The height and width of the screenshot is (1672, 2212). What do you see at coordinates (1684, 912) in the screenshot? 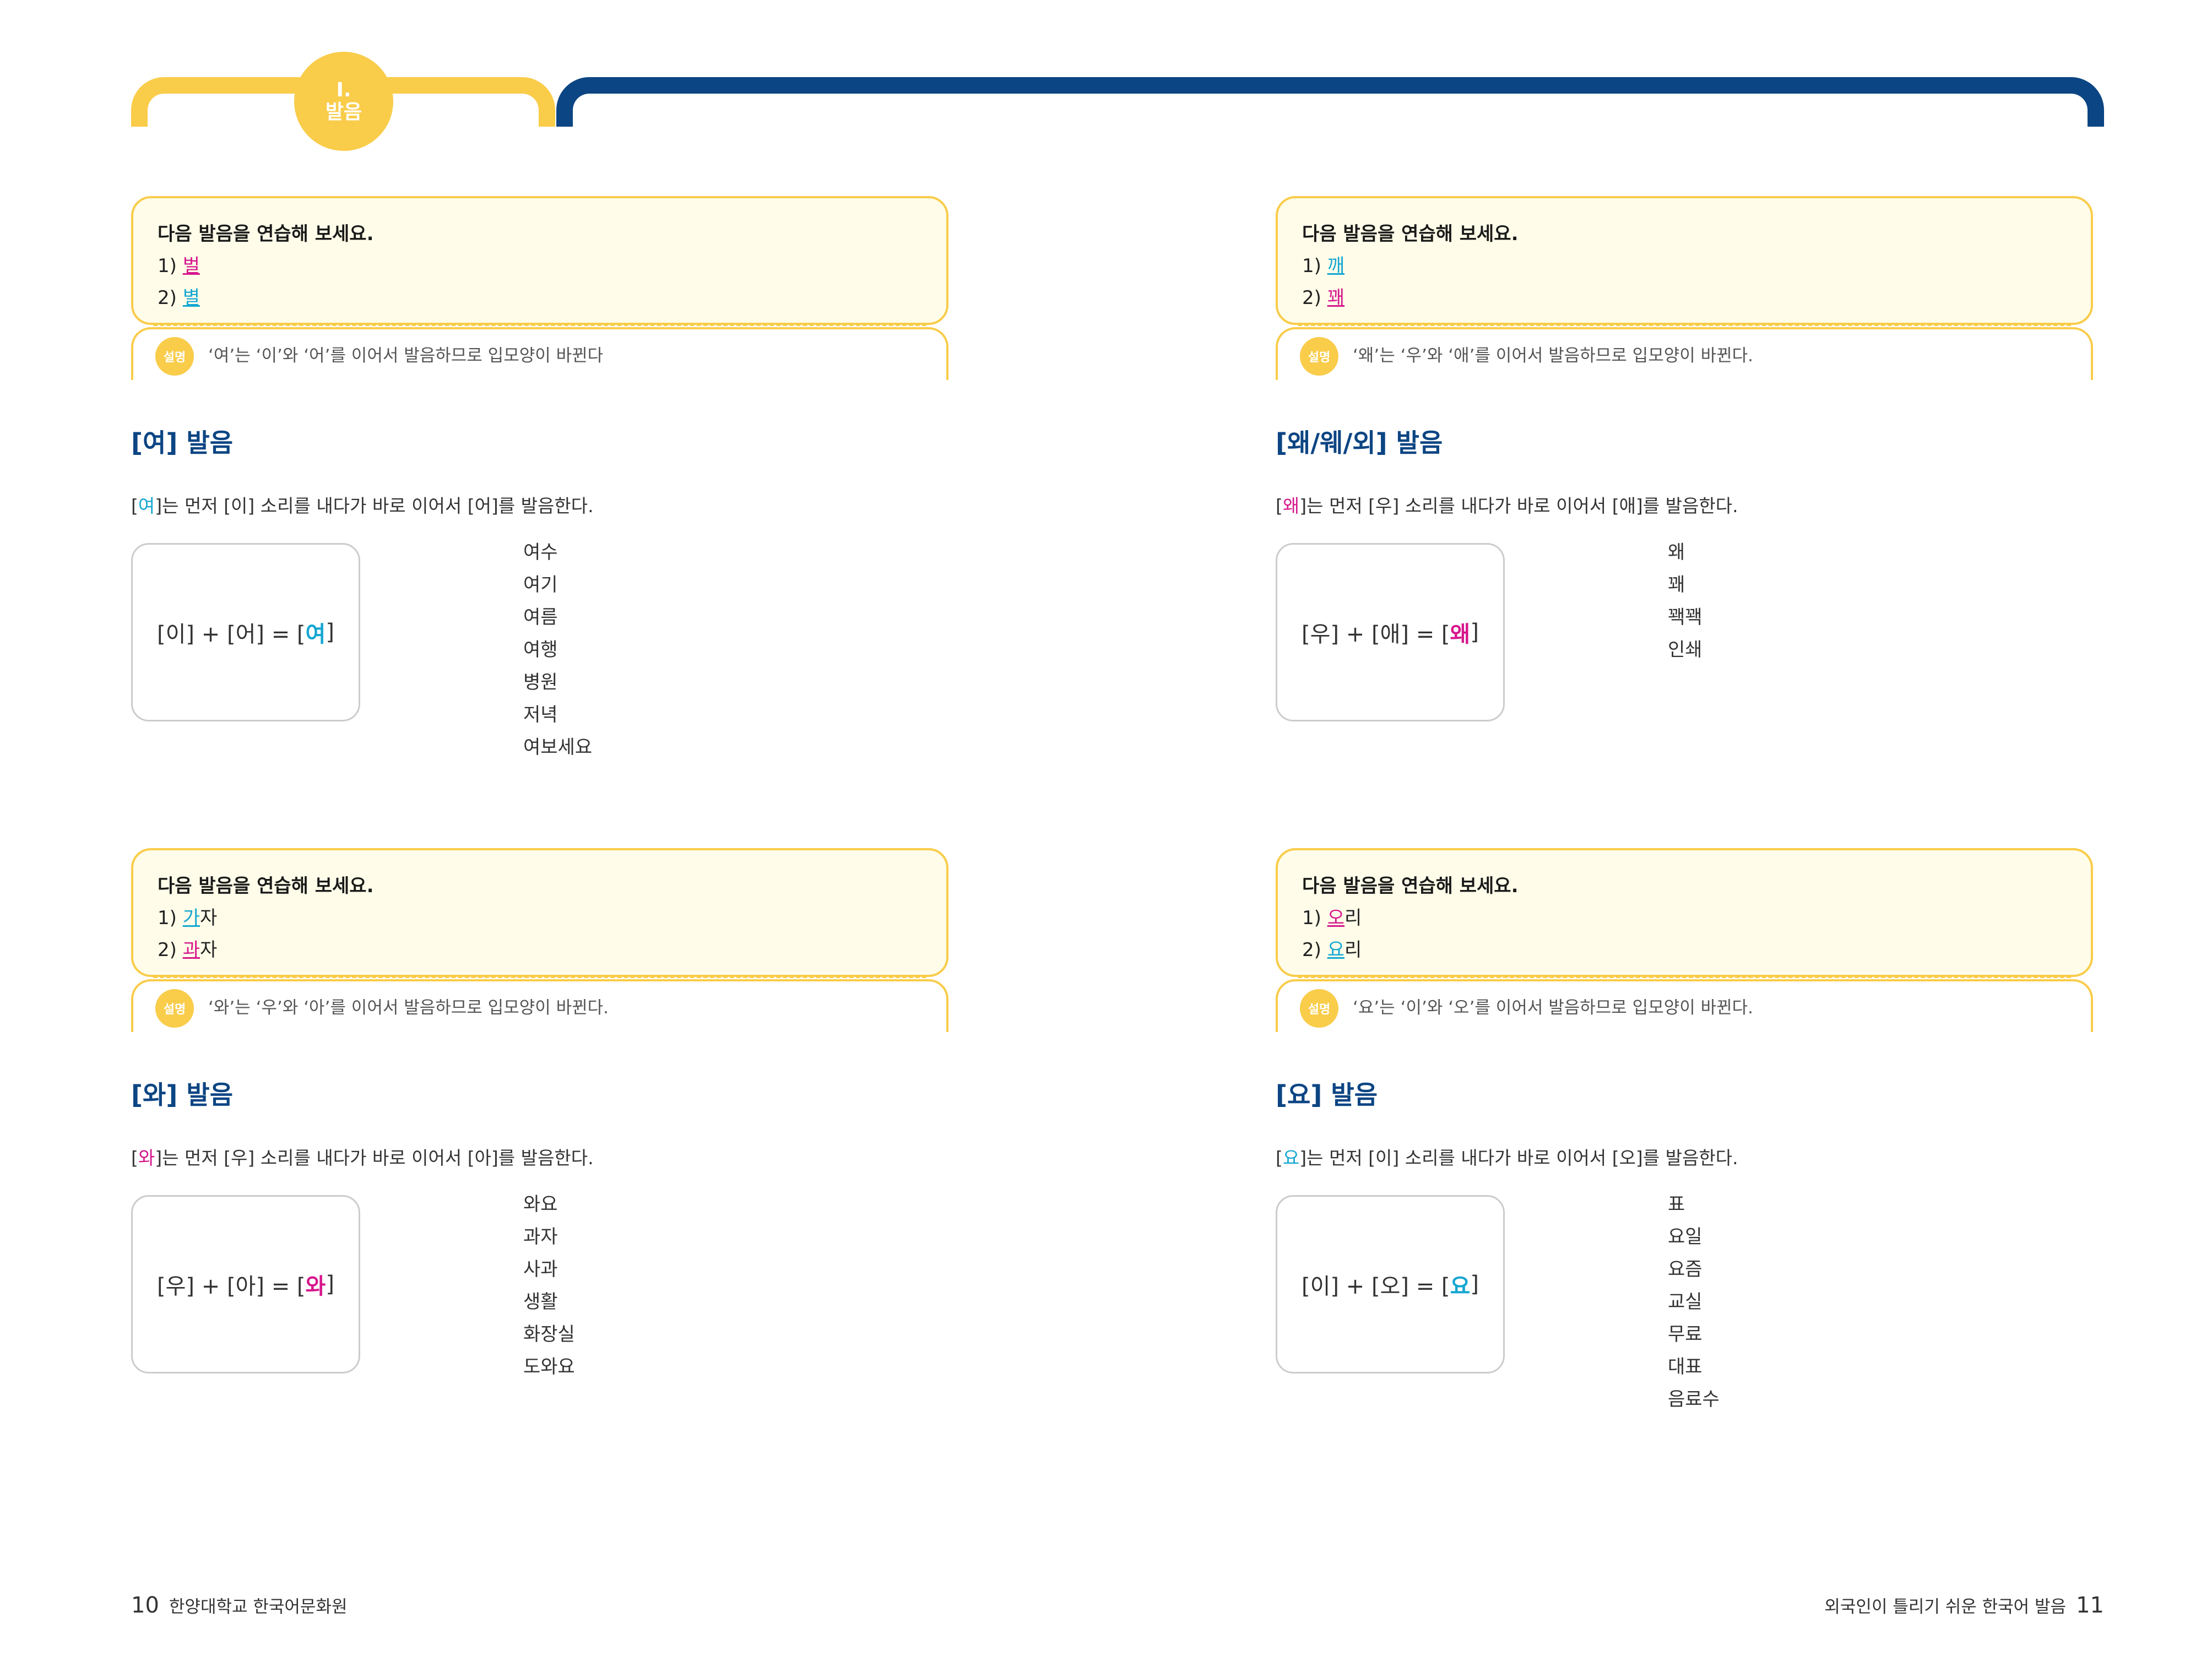
I see `practice-box: 다음 발음을 연습해 보세요. 1) 오리 2) 요리` at bounding box center [1684, 912].